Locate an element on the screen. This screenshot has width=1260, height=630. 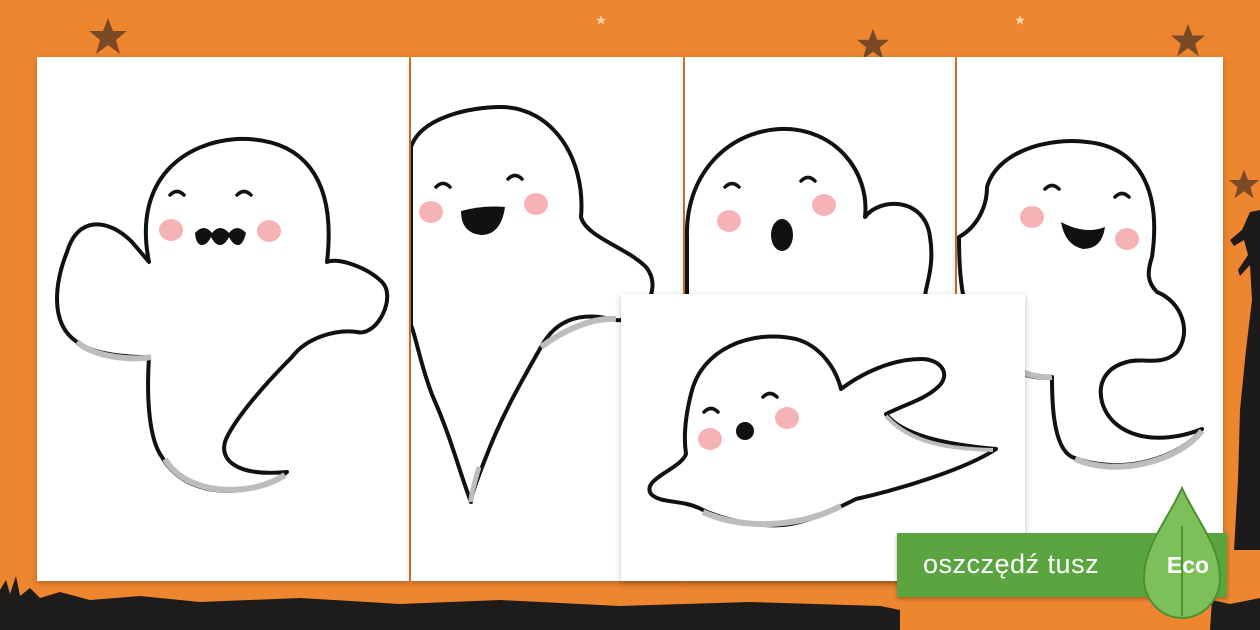
tree-silhouette is located at coordinates (1245, 380).